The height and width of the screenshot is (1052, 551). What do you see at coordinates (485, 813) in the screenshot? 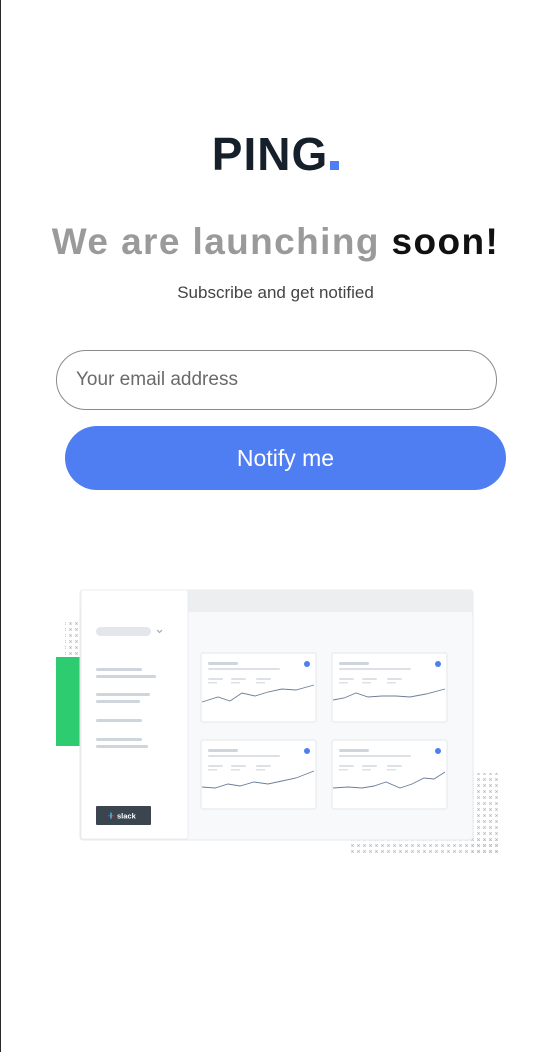
I see `pattern-right` at bounding box center [485, 813].